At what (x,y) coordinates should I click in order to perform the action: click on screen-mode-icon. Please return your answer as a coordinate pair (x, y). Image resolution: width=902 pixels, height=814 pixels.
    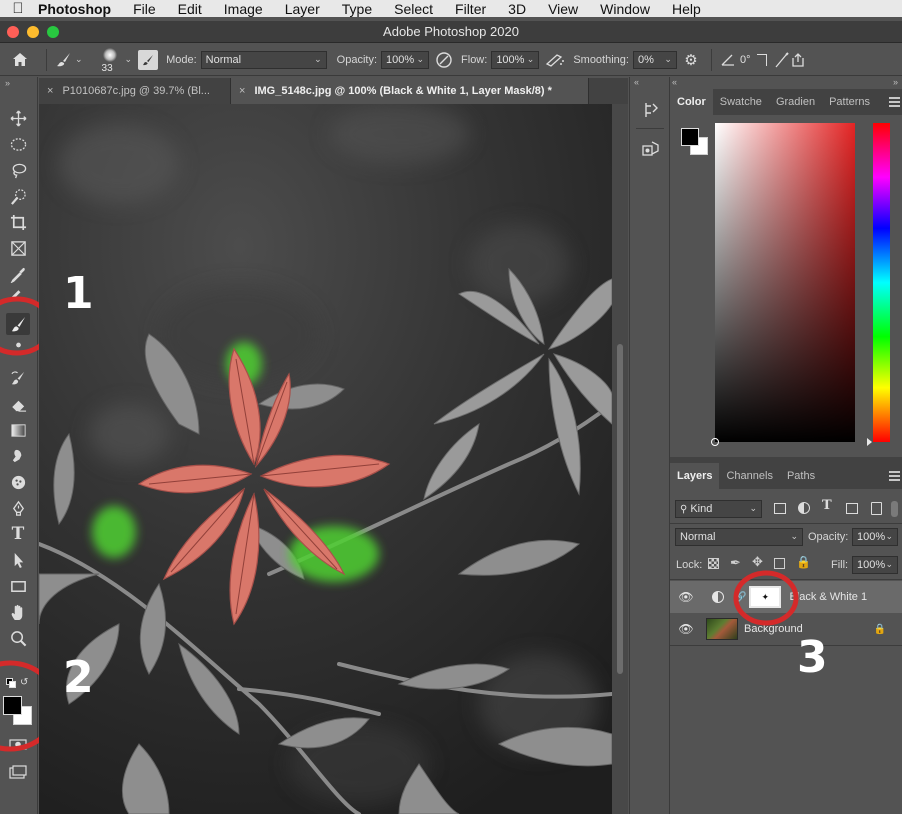
    Looking at the image, I should click on (18, 772).